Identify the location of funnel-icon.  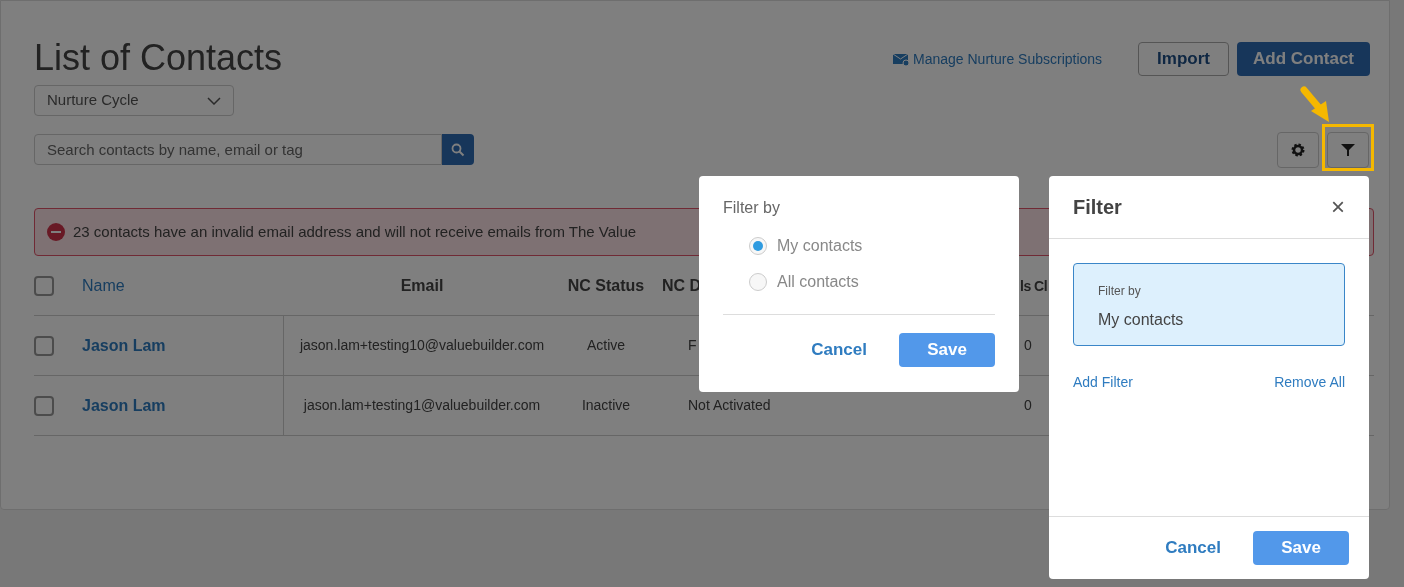
(1348, 150).